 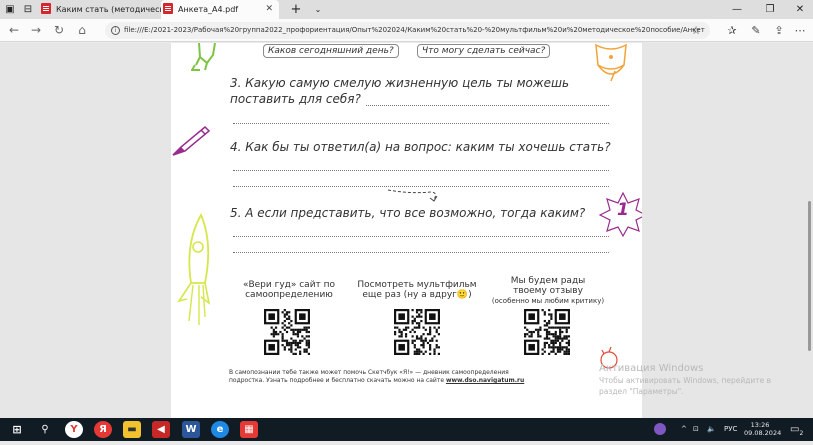 What do you see at coordinates (161, 429) in the screenshot?
I see `pdf-app-icon: ◀` at bounding box center [161, 429].